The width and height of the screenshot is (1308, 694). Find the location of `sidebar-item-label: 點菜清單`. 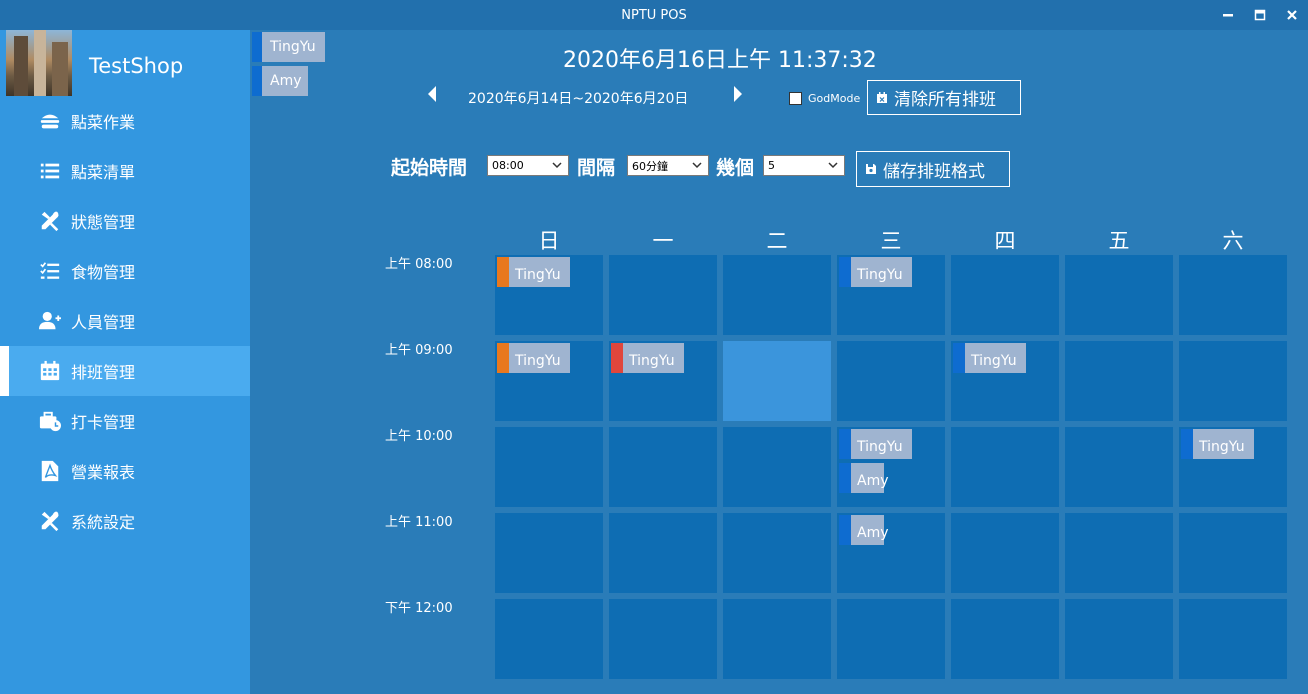

sidebar-item-label: 點菜清單 is located at coordinates (103, 172).